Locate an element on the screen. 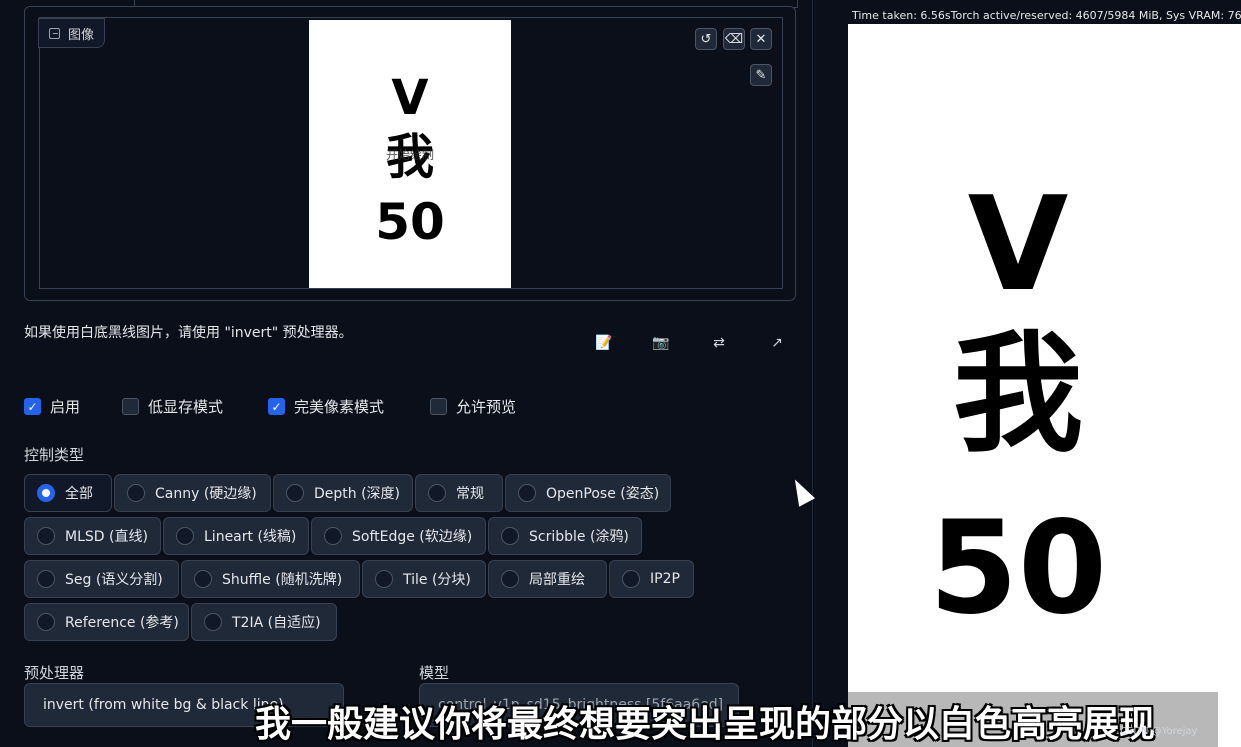 The image size is (1241, 747). output-image-line-3: 50 is located at coordinates (1018, 568).